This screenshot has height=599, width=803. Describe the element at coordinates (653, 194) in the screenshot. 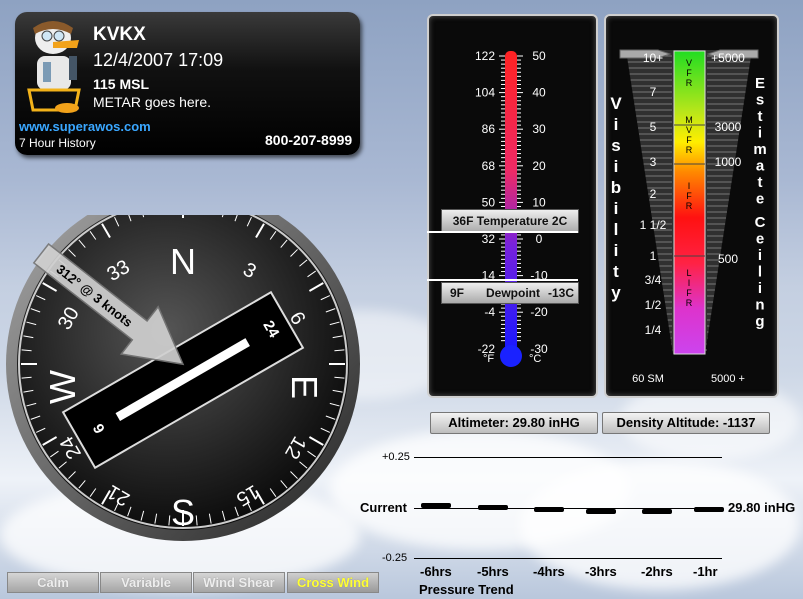

I see `visibility-tick-label: 2` at that location.